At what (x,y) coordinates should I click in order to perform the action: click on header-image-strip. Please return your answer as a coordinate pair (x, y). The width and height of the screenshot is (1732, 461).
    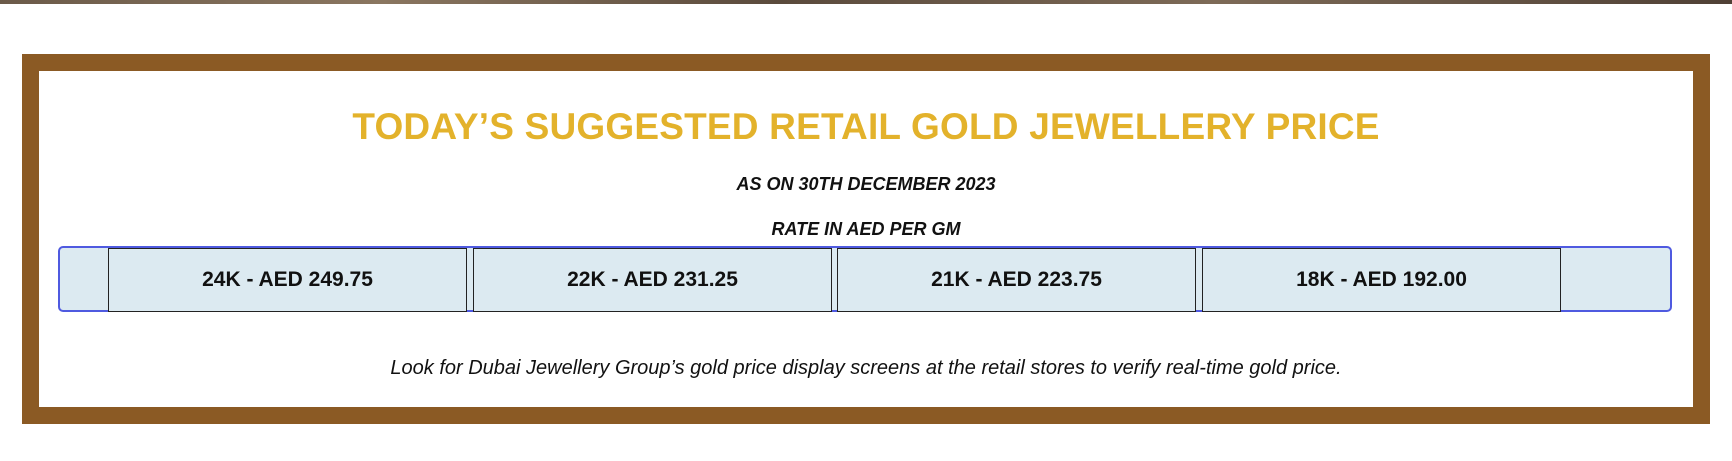
    Looking at the image, I should click on (866, 2).